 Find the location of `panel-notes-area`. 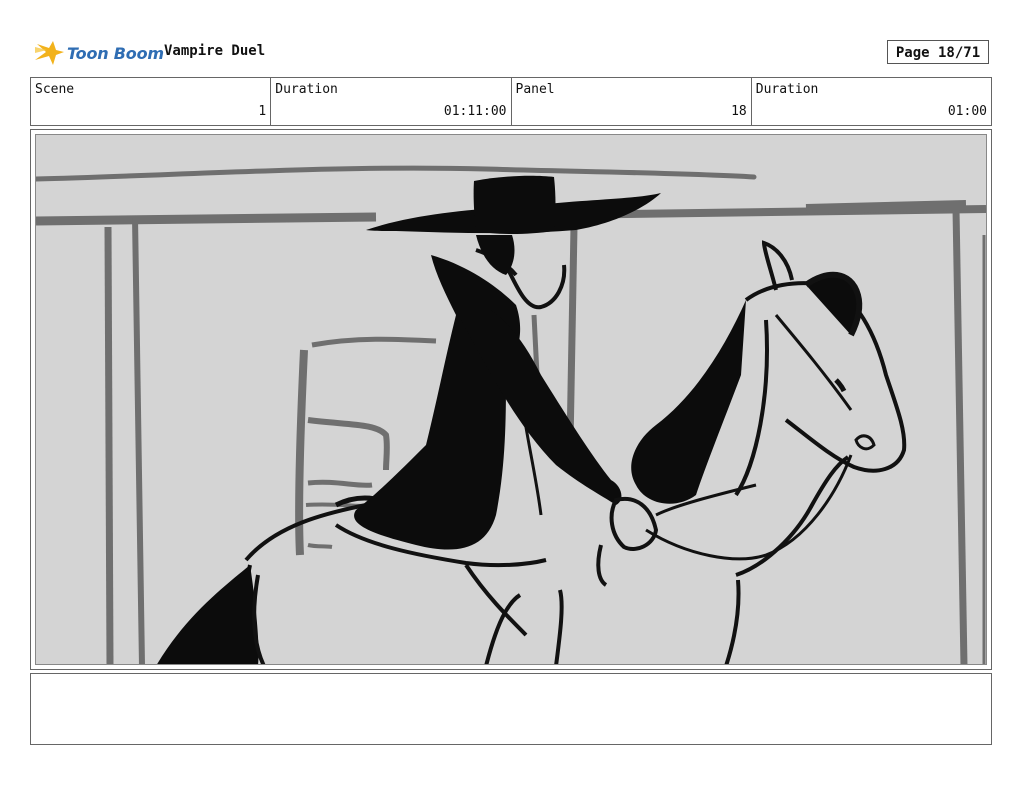

panel-notes-area is located at coordinates (511, 709).